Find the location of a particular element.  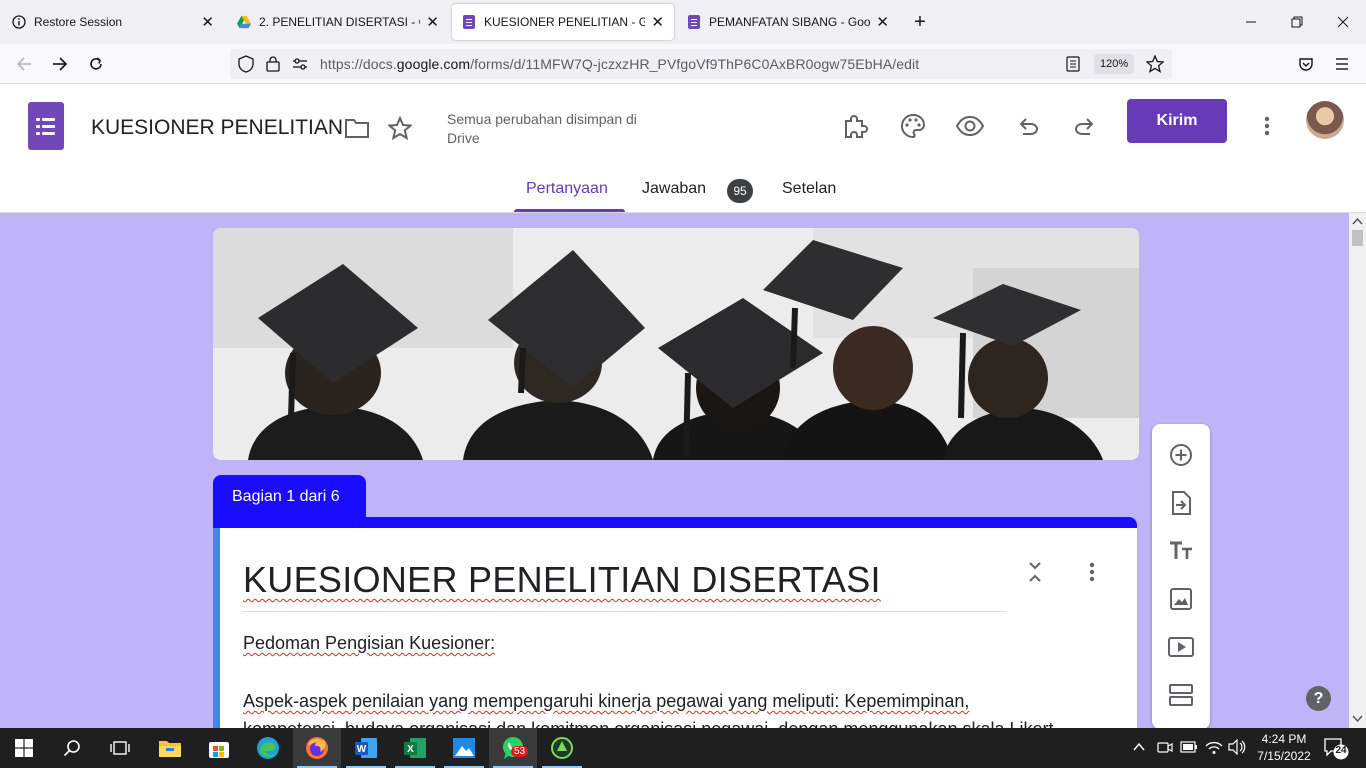

restore-button is located at coordinates (1297, 22).